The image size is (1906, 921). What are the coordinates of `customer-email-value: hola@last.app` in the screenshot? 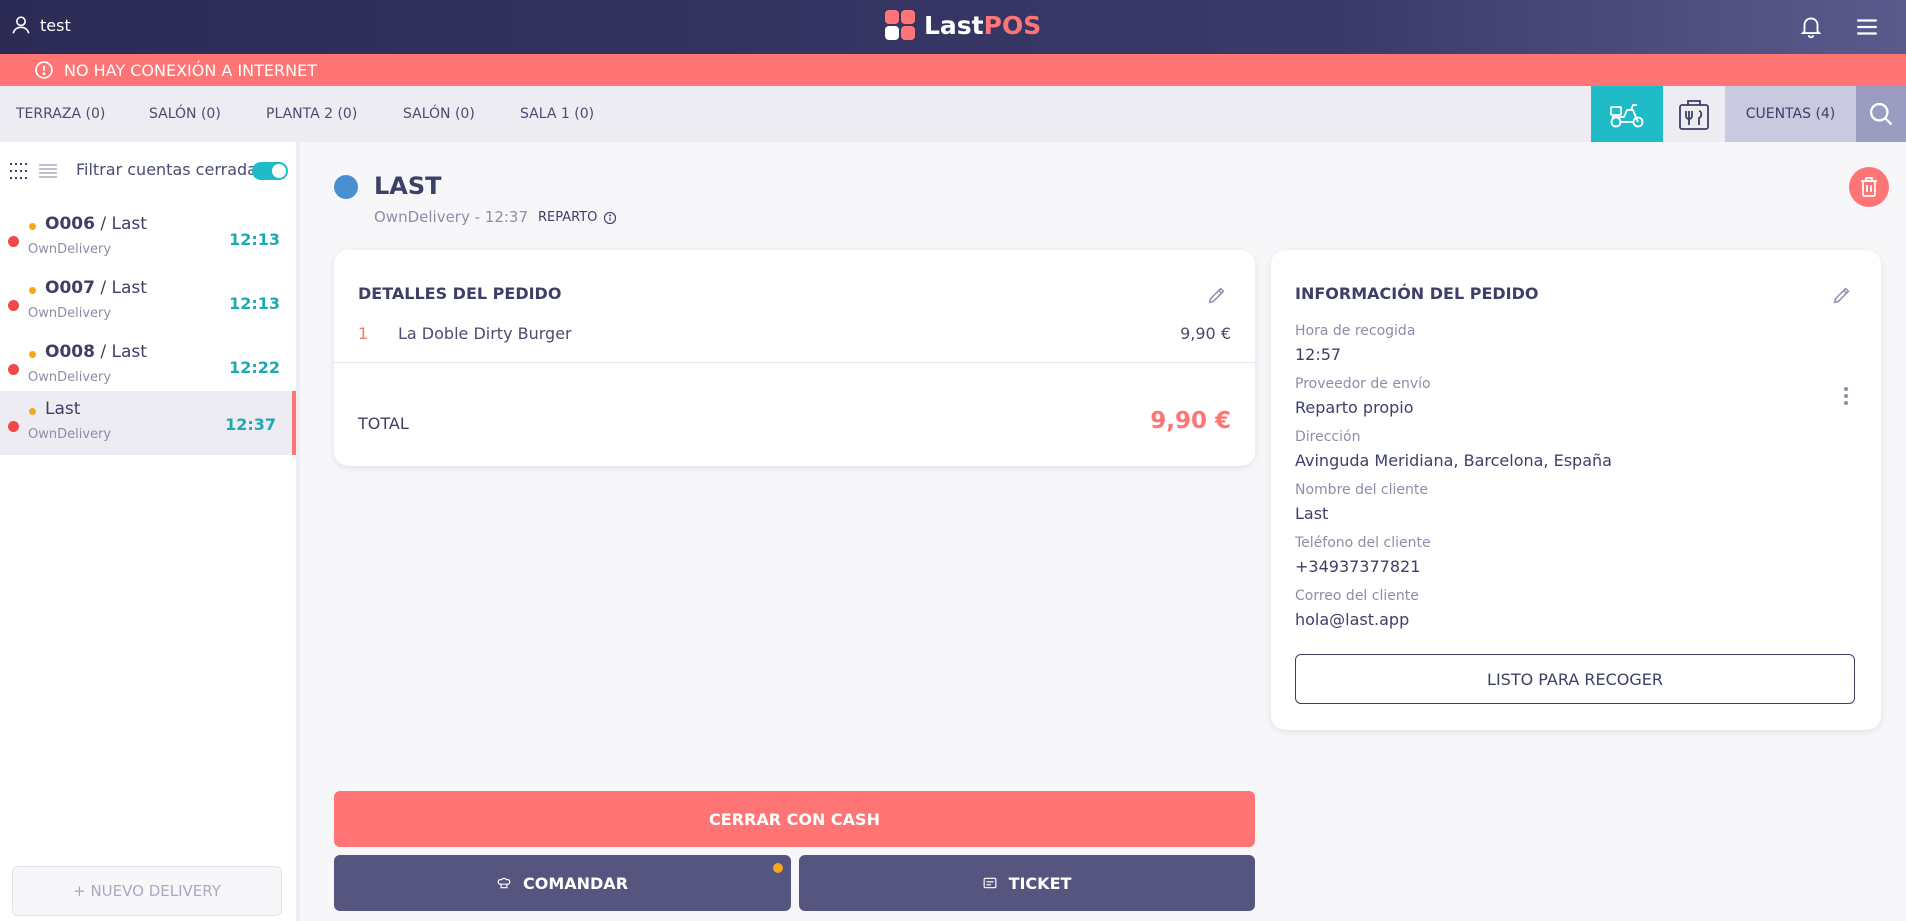 It's located at (1352, 619).